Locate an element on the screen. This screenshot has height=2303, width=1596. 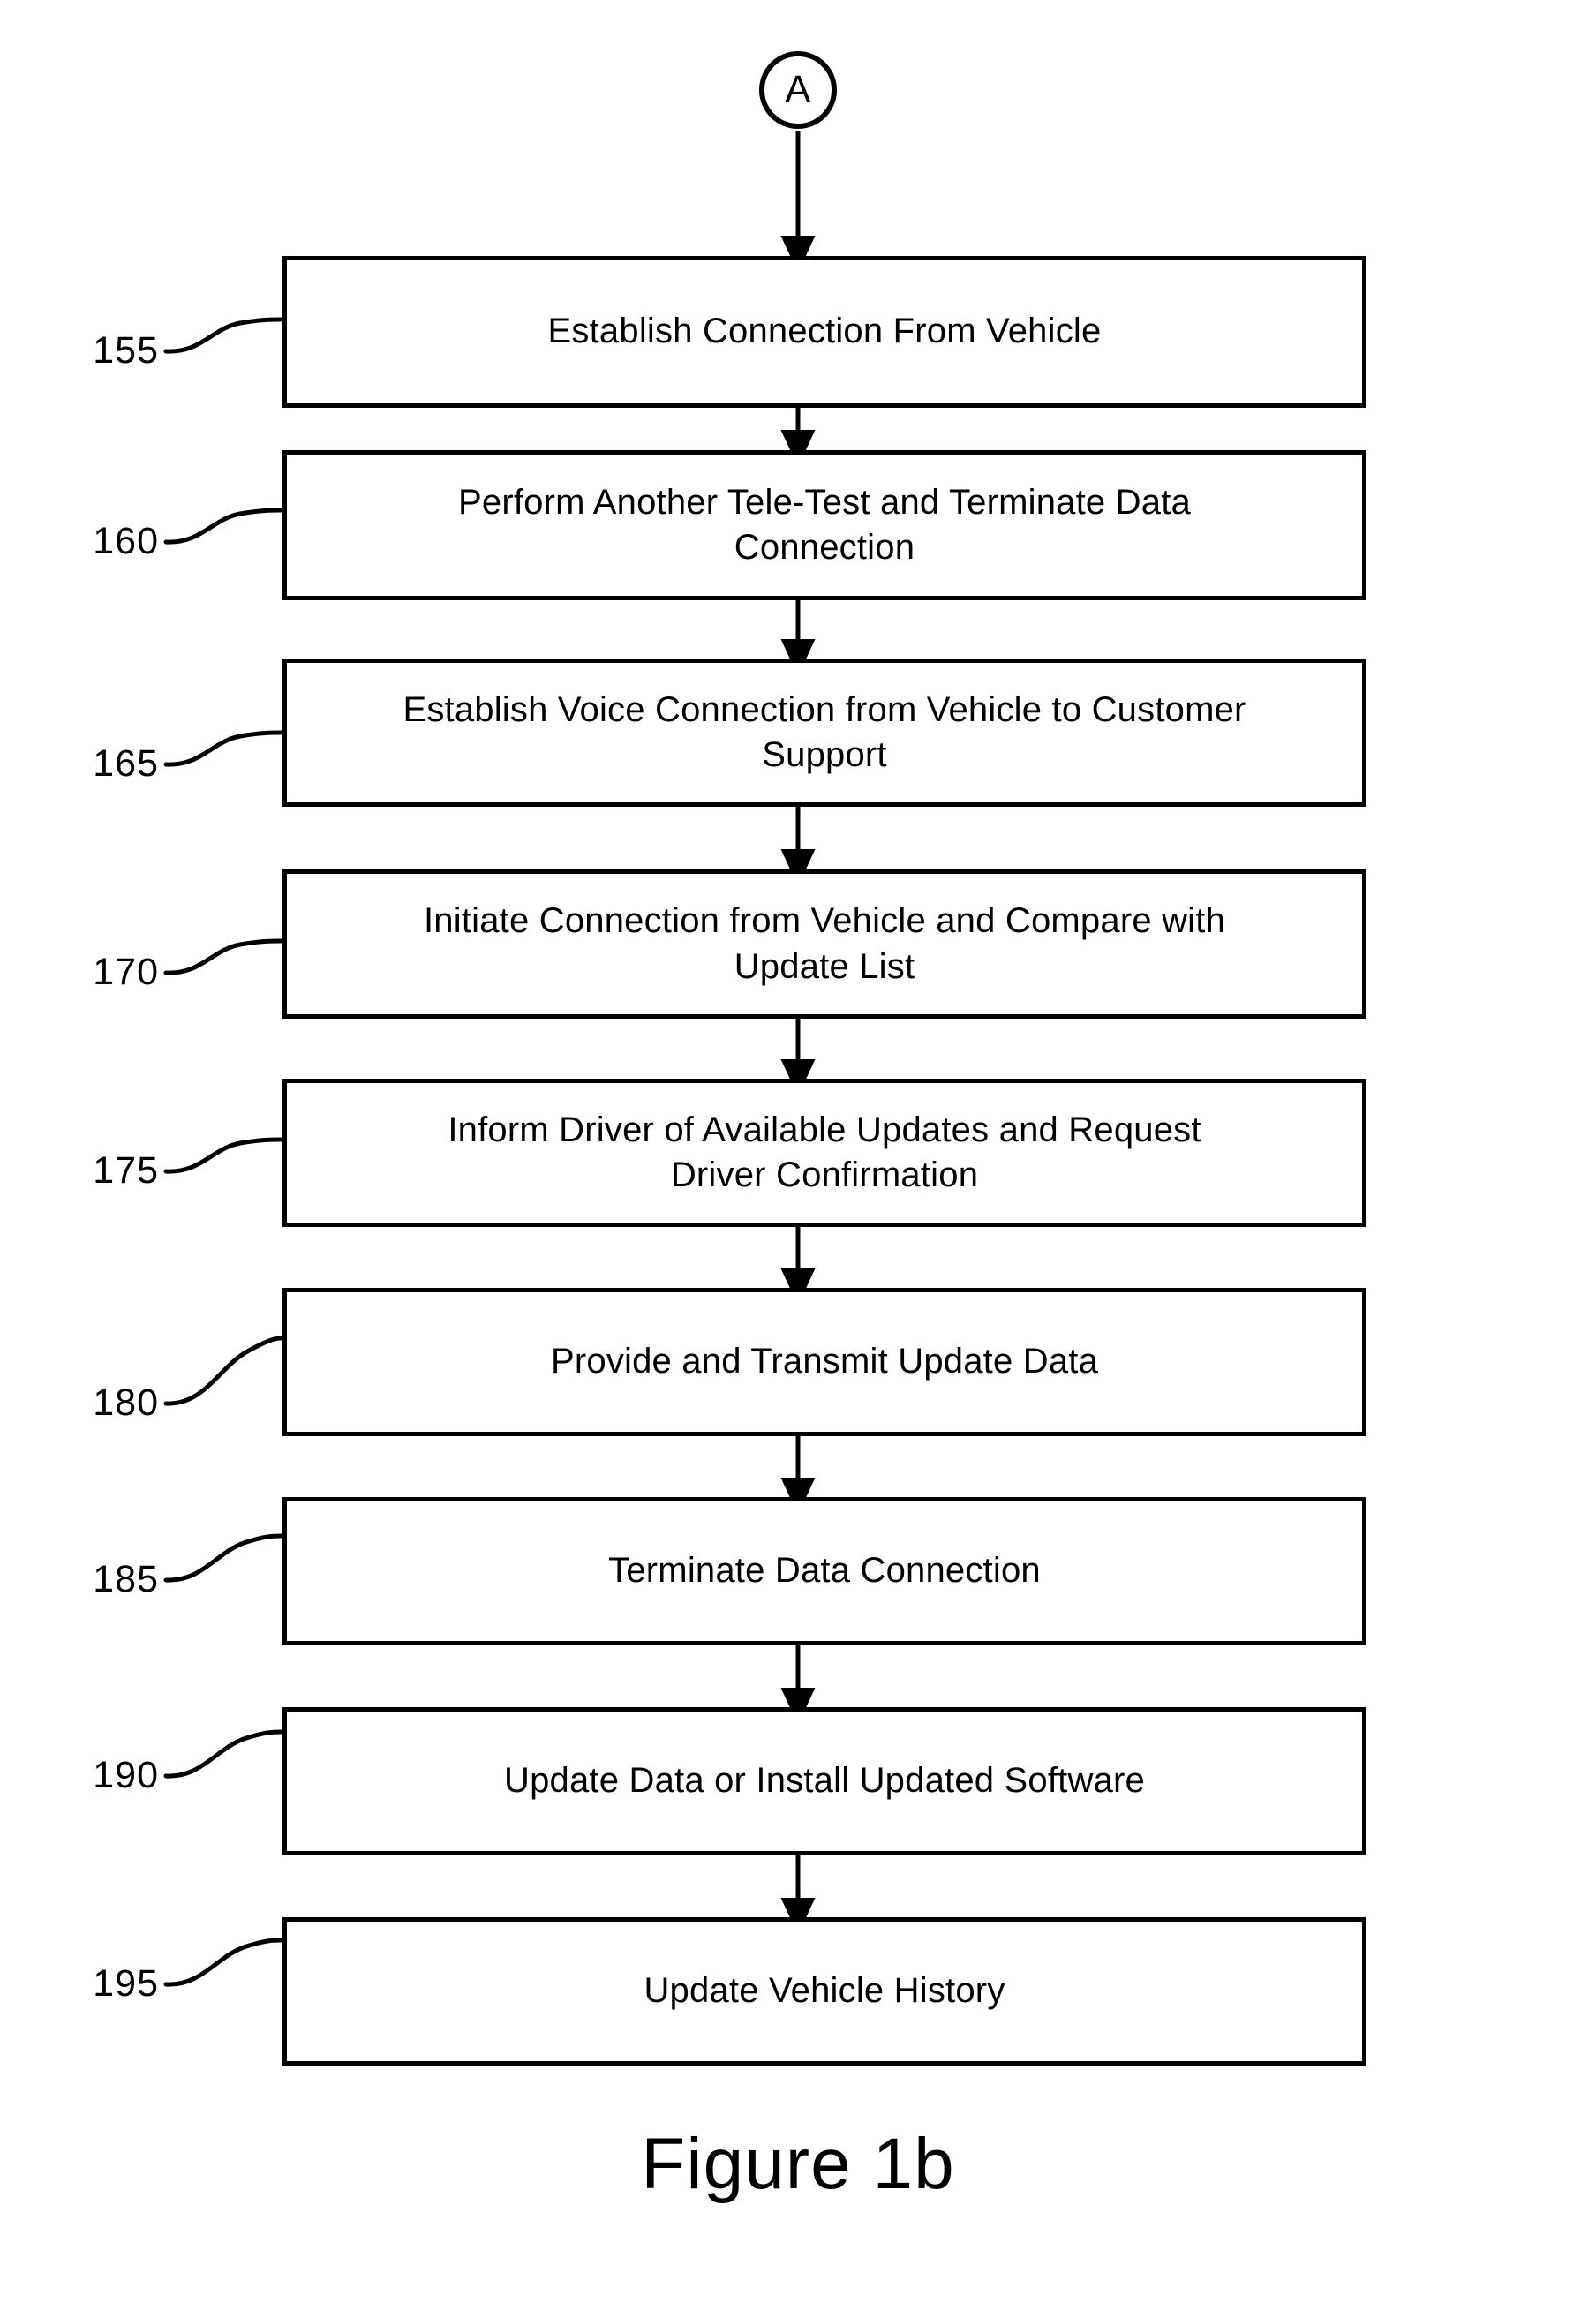
process-box-185-label: Terminate Data Connection is located at coordinates (824, 1571).